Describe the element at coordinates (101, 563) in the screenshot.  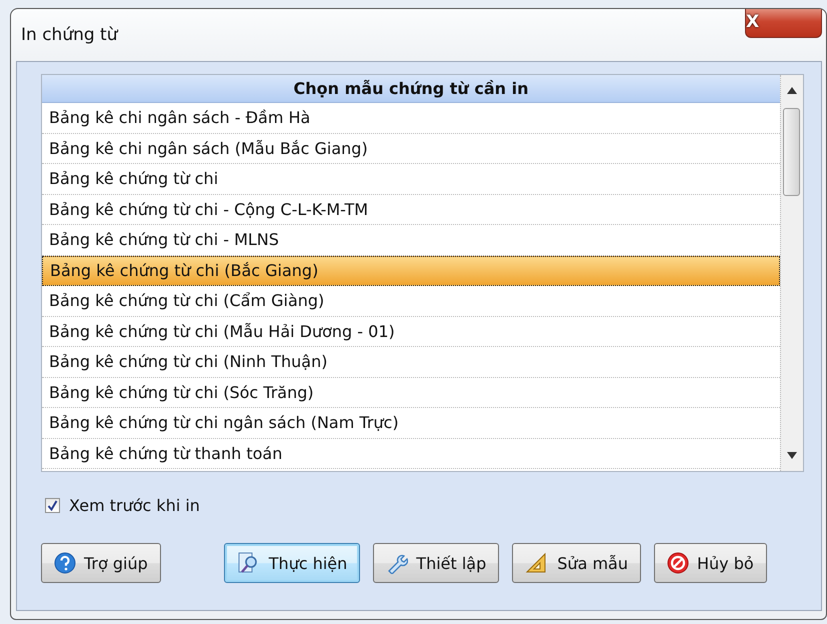
I see `help-button: Trợ giúp` at that location.